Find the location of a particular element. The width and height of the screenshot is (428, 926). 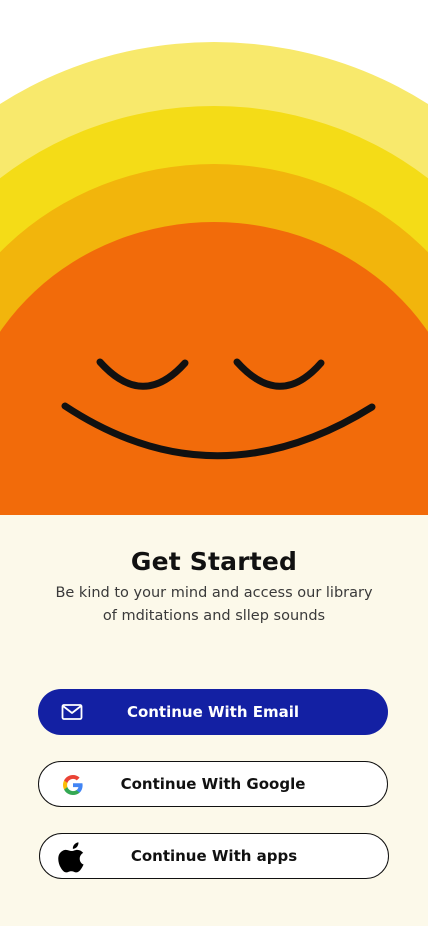

google-button-label: Continue With Google is located at coordinates (213, 784).